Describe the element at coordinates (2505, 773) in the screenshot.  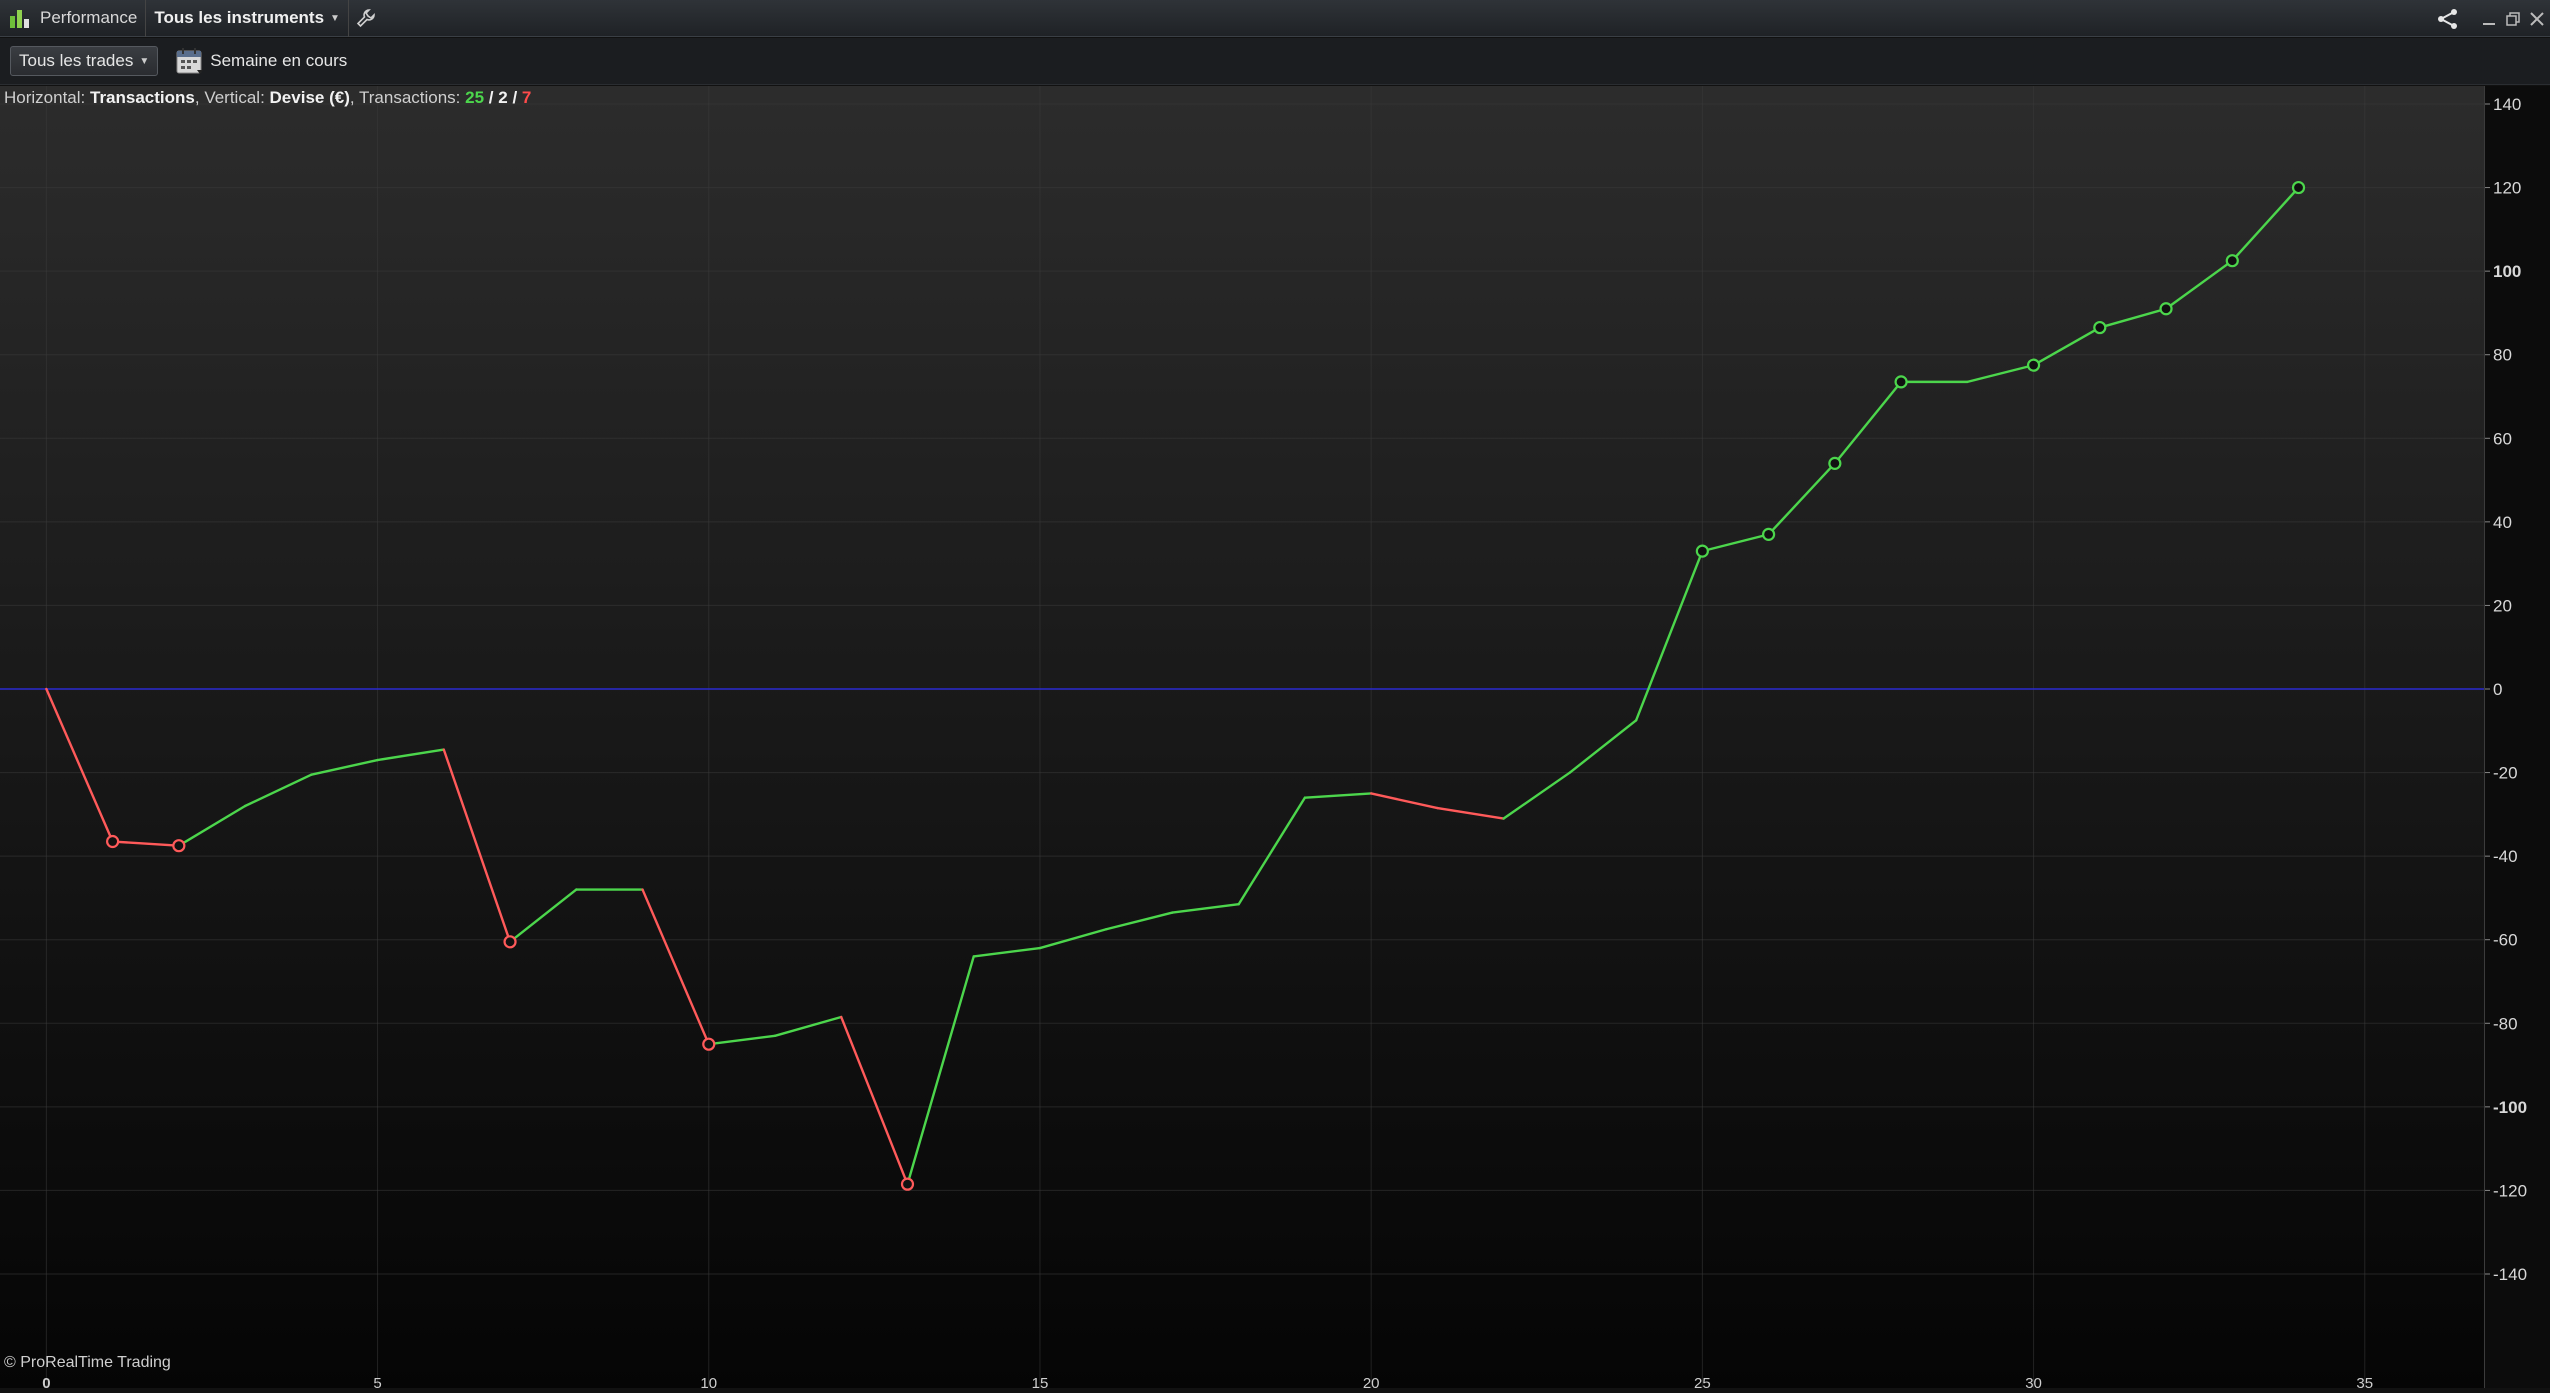
I see `y-tick-label: -20` at that location.